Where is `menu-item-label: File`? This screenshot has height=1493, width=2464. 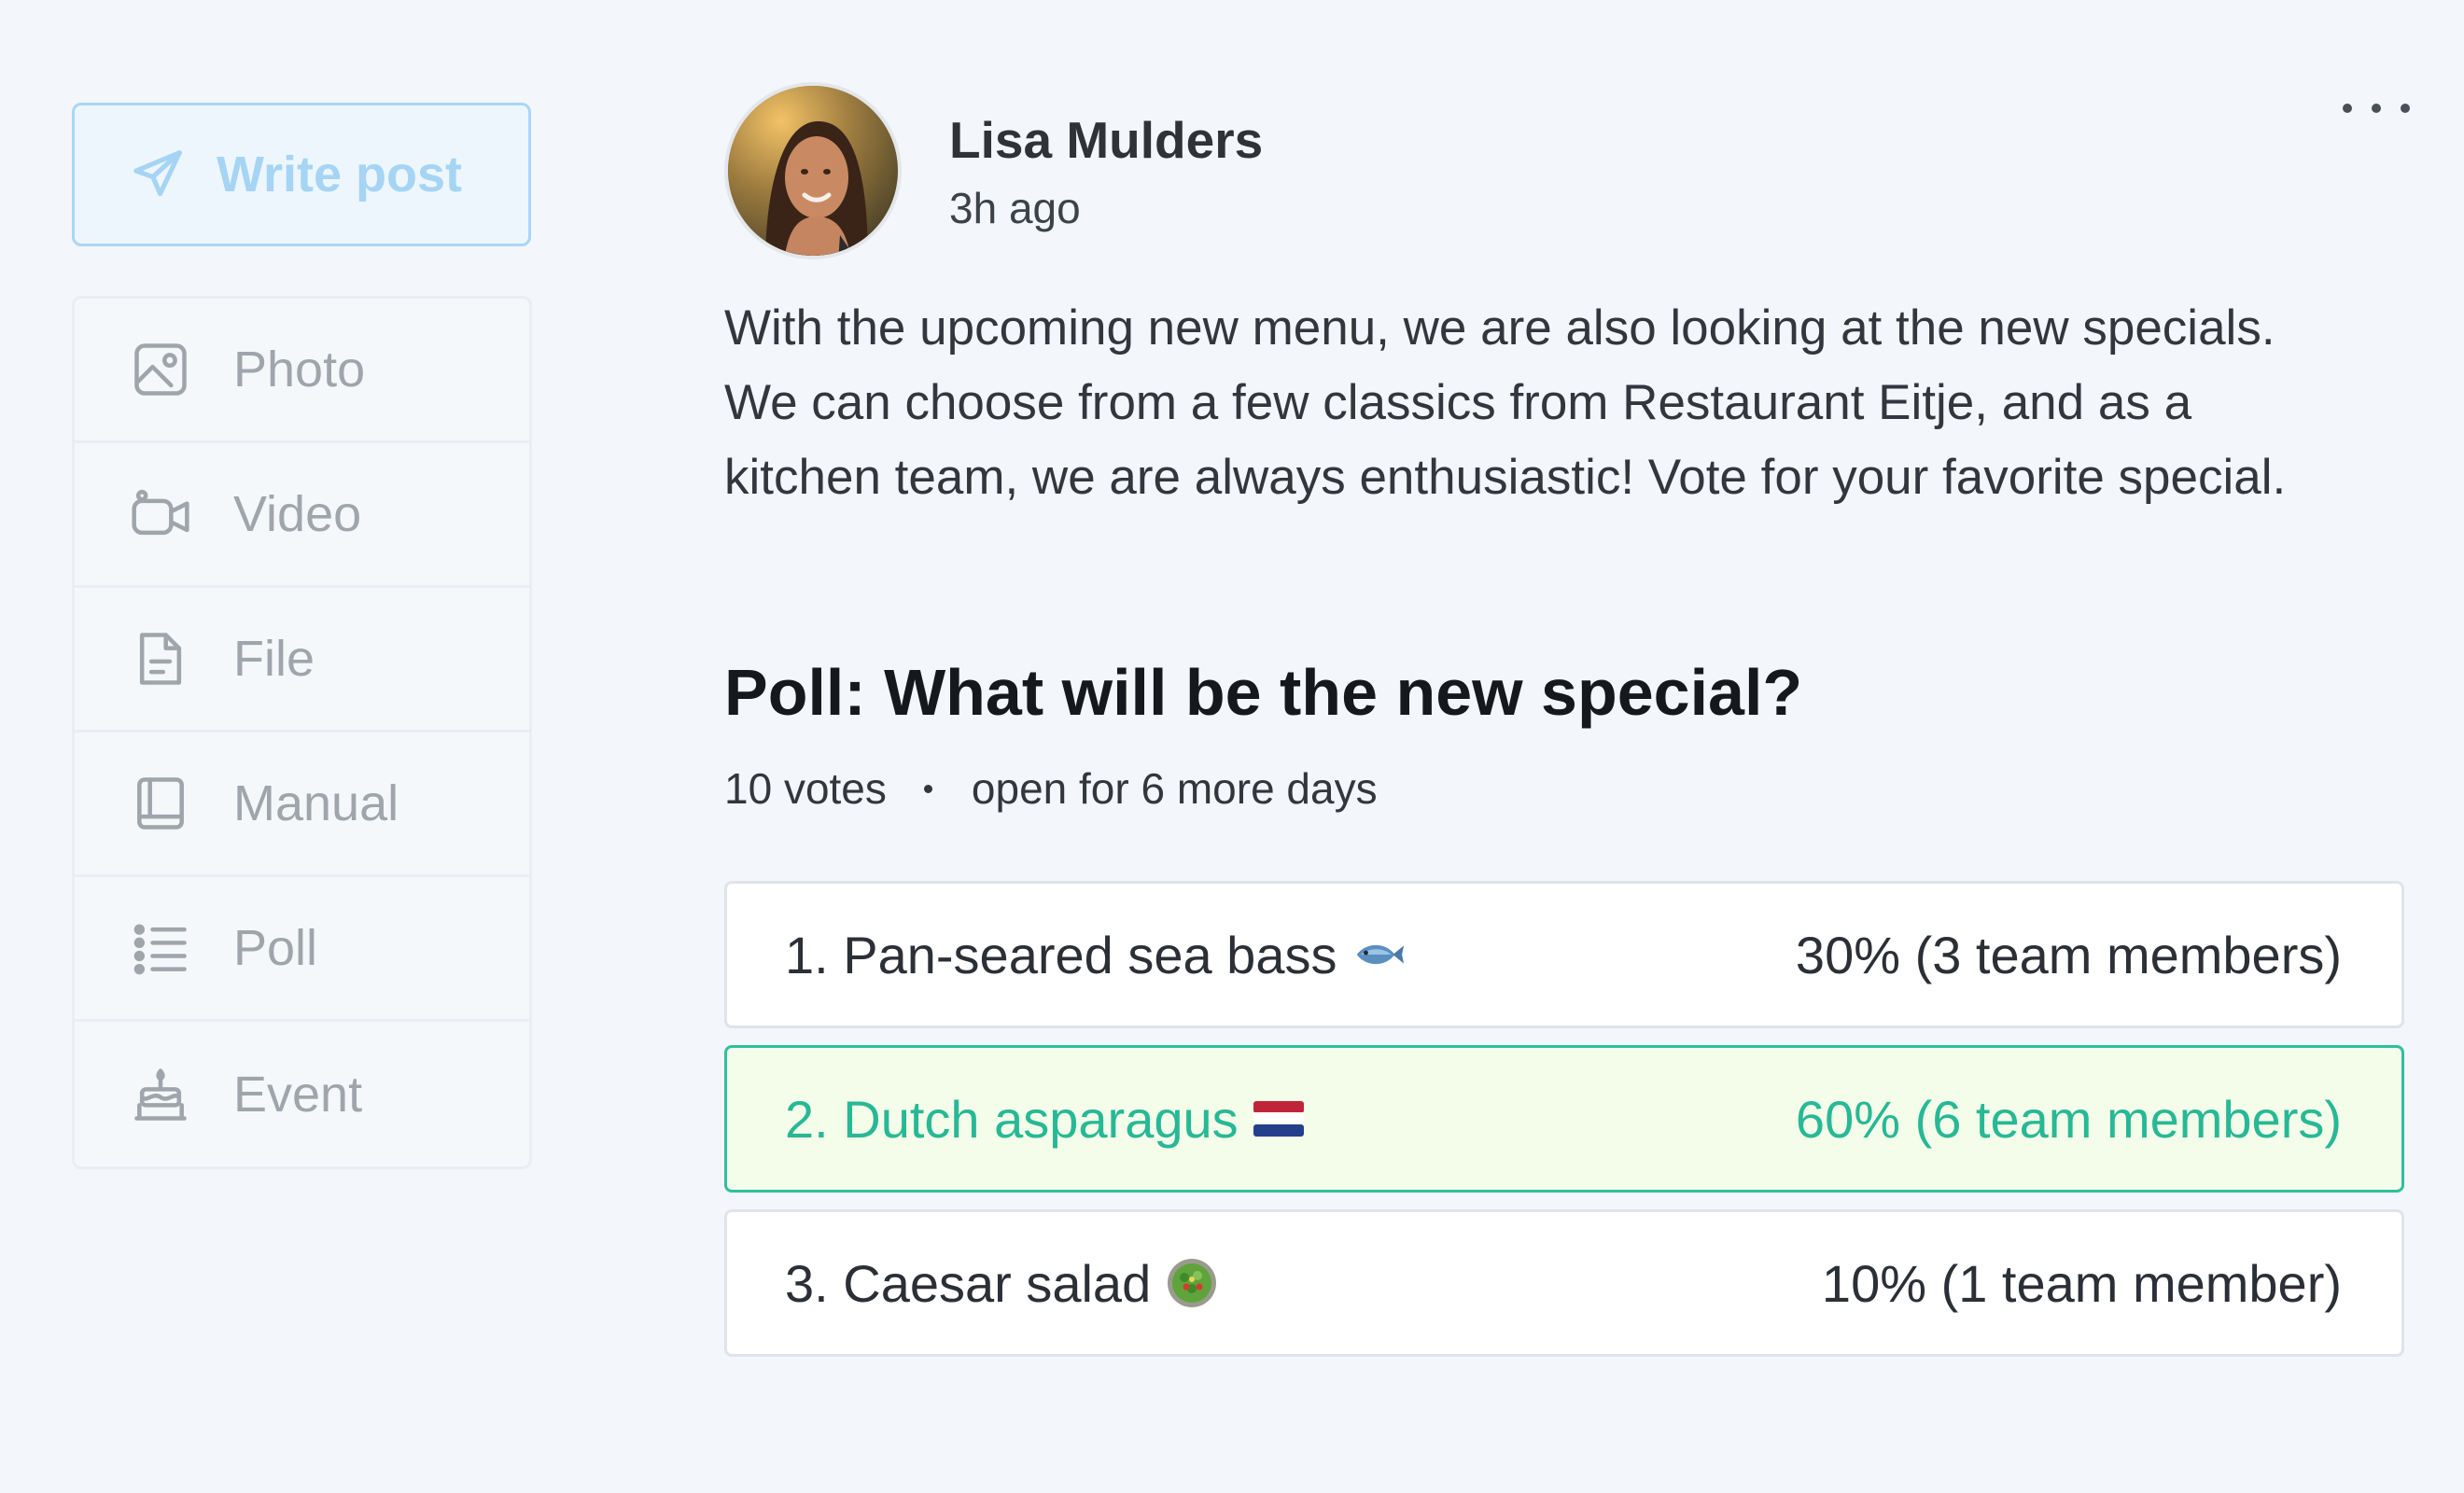
menu-item-label: File is located at coordinates (274, 659).